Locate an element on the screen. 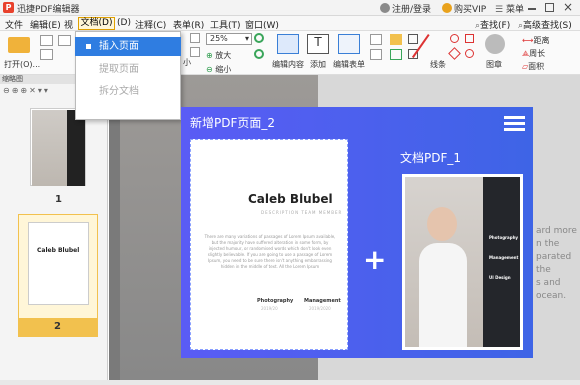 This screenshot has height=385, width=580. zoom-out-button: ⊖ 缩小 is located at coordinates (218, 69).